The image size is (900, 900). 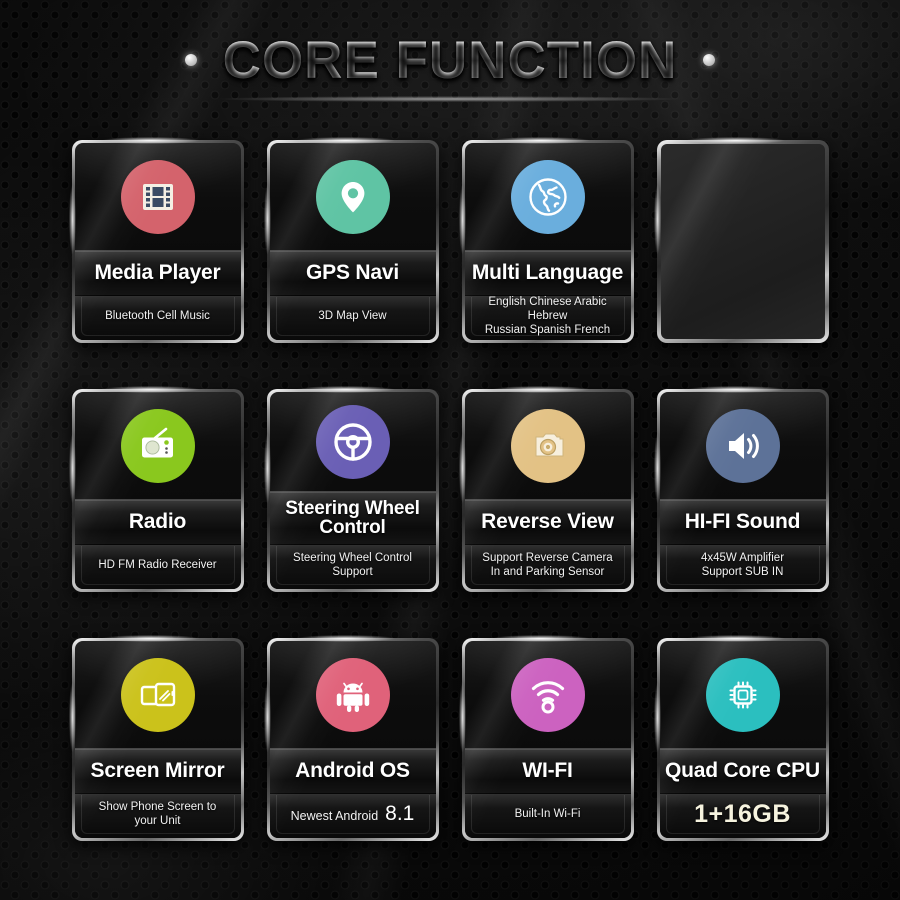 I want to click on card-subtitle-band: HD FM Radio Receiver, so click(x=157, y=567).